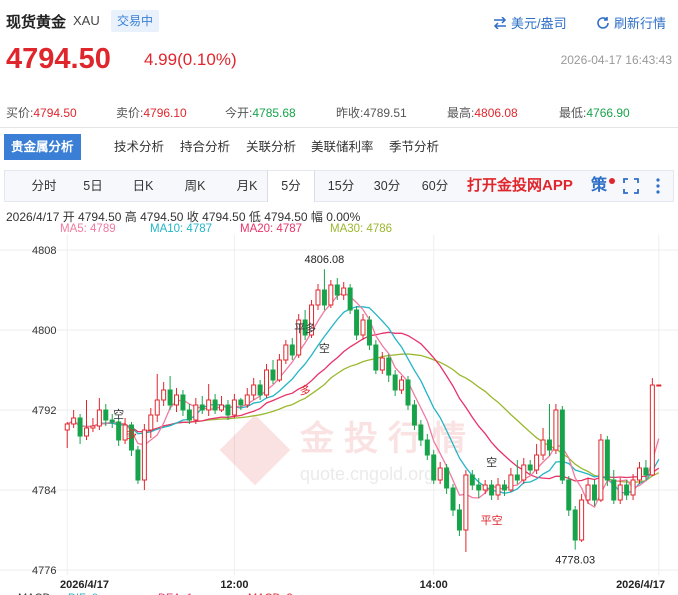  Describe the element at coordinates (325, 260) in the screenshot. I see `high-annotation: 4806.08` at that location.